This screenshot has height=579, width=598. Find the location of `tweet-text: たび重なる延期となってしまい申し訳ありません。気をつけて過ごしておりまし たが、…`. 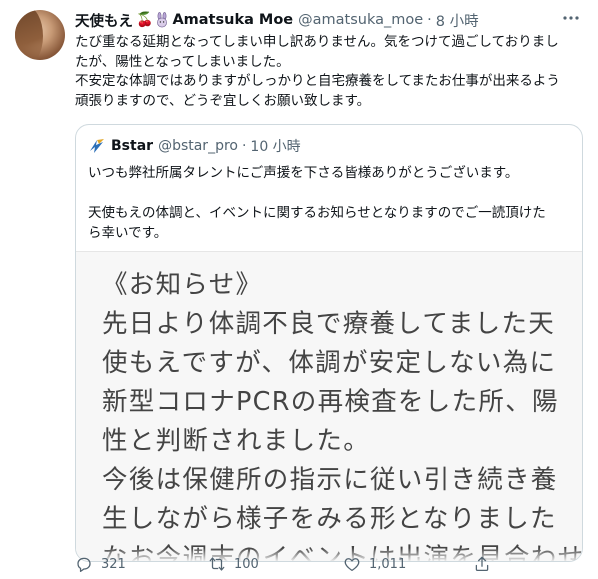

tweet-text: たび重なる延期となってしまい申し訳ありません。気をつけて過ごしておりまし たが、… is located at coordinates (327, 72).